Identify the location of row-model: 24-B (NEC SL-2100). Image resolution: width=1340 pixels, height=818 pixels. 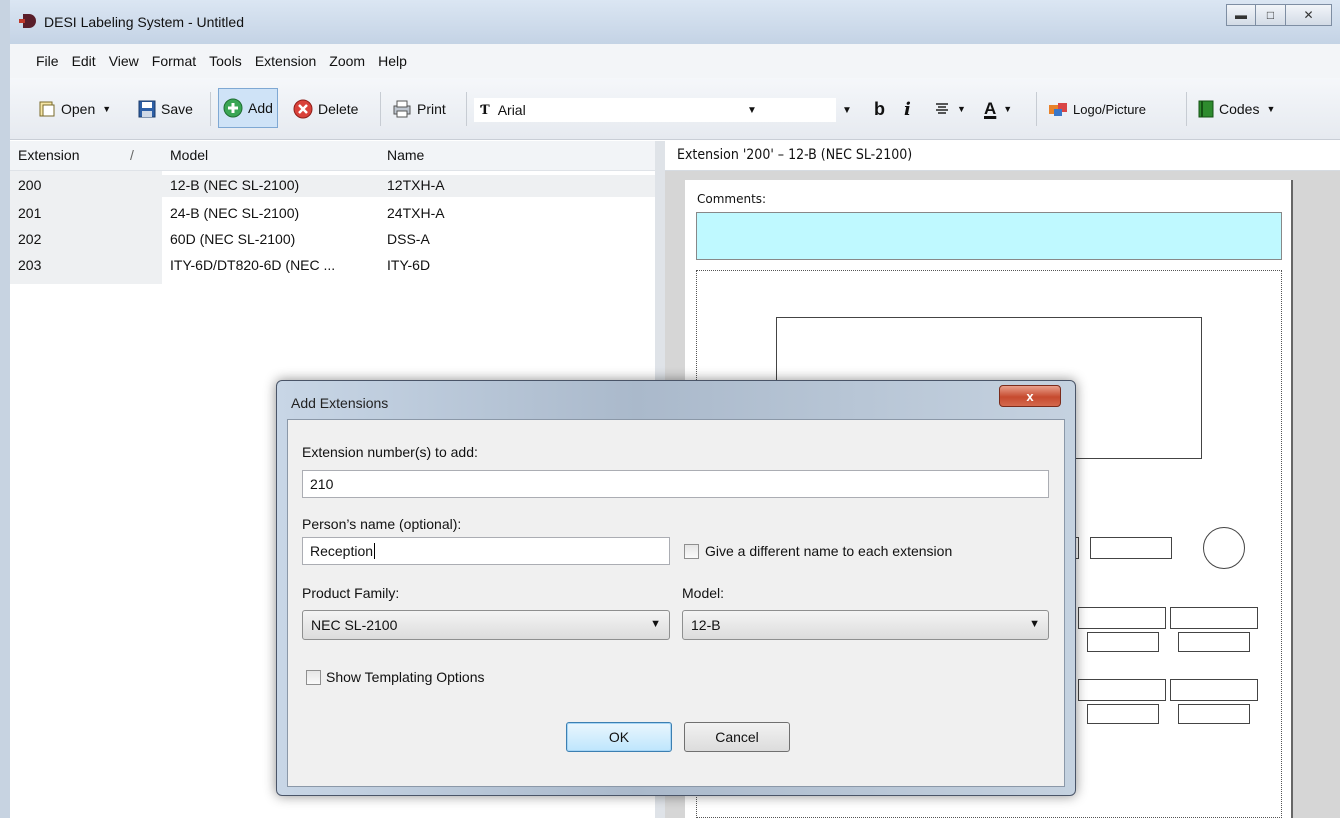
(235, 213).